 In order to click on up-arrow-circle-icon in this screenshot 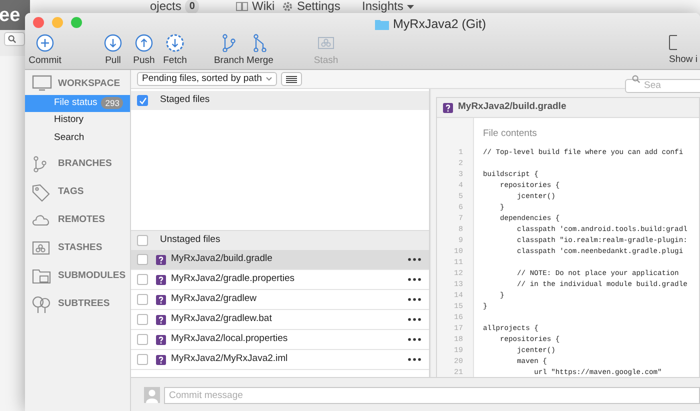, I will do `click(144, 43)`.